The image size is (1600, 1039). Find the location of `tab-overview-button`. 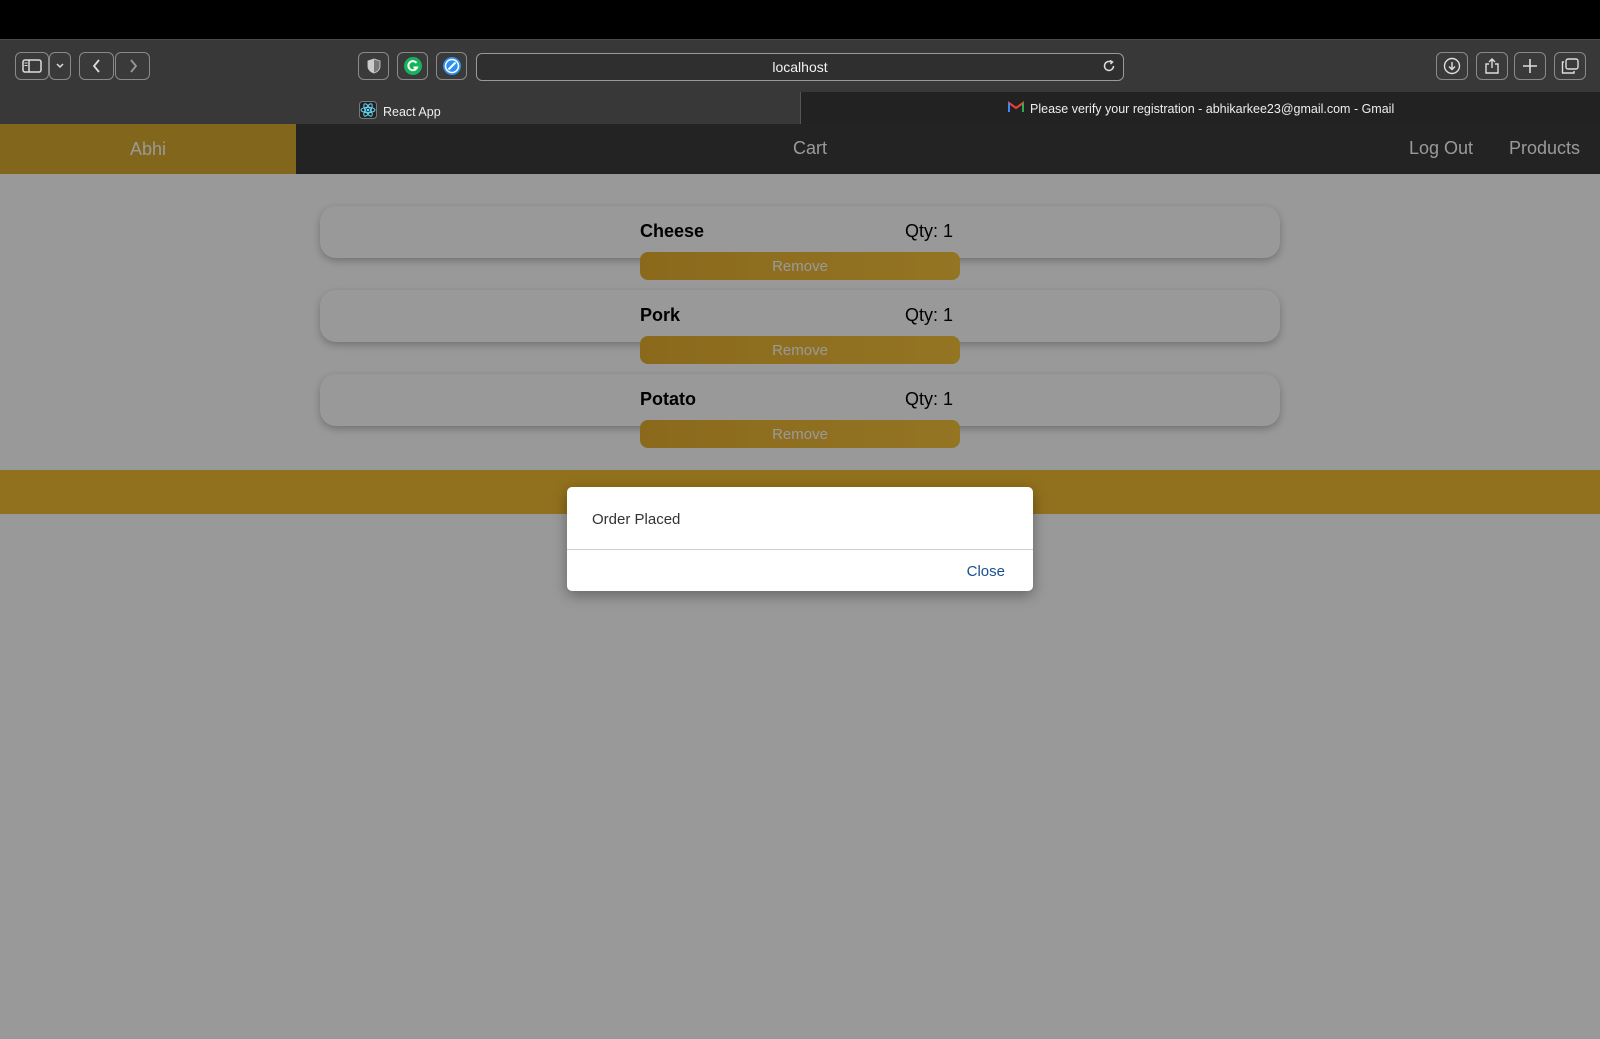

tab-overview-button is located at coordinates (1570, 66).